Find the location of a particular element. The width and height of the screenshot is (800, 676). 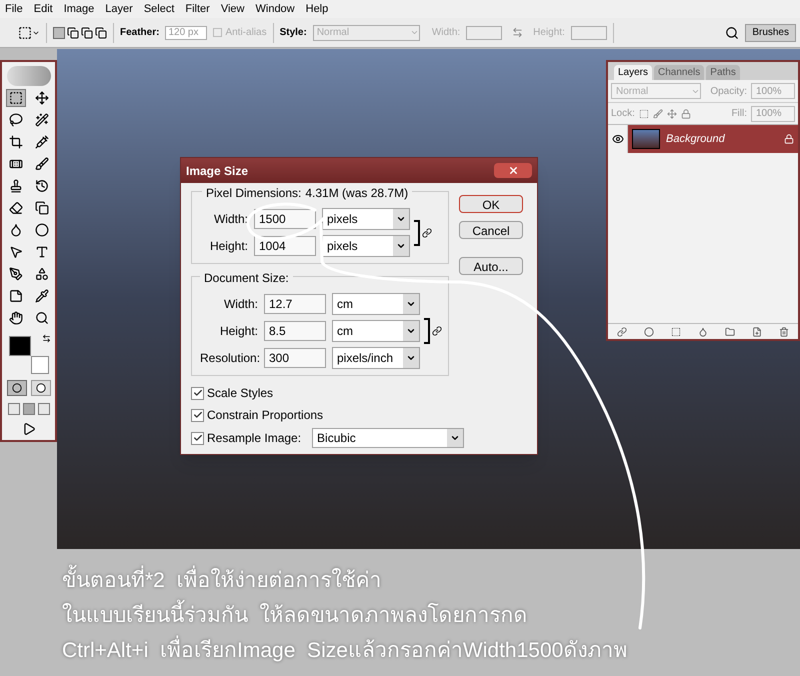

foreground-color-swatch is located at coordinates (19, 346).